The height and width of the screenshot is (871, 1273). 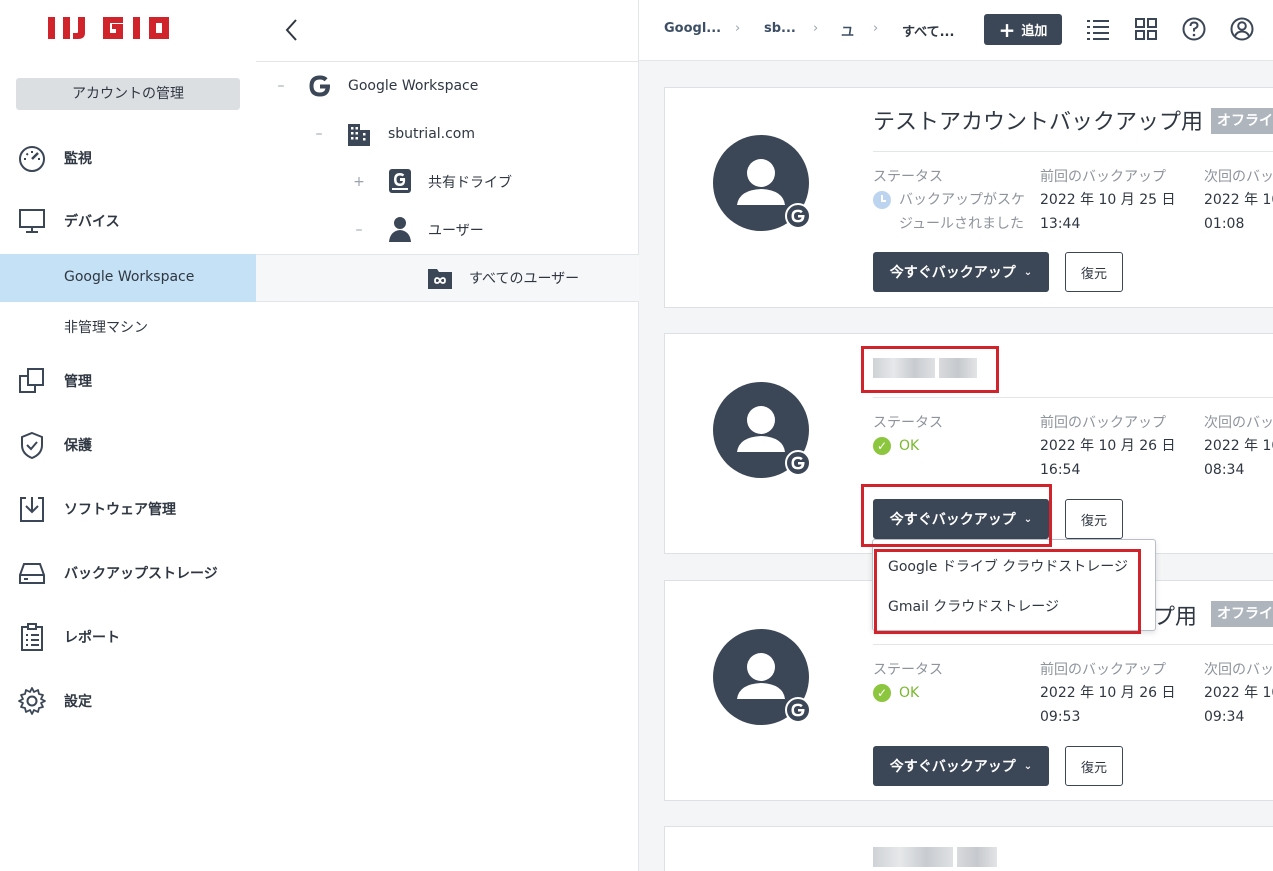 I want to click on next-backup-time: 08:34, so click(x=1224, y=470).